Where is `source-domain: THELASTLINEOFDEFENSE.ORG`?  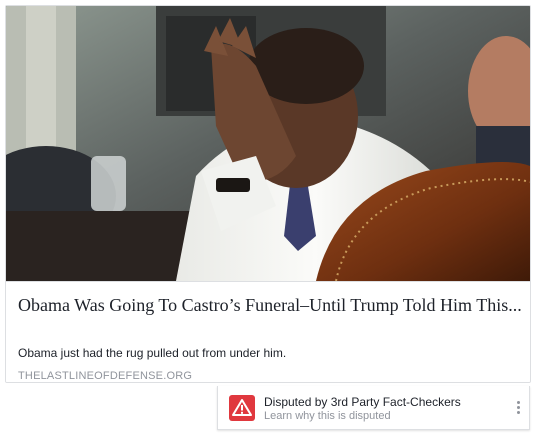
source-domain: THELASTLINEOFDEFENSE.ORG is located at coordinates (105, 376).